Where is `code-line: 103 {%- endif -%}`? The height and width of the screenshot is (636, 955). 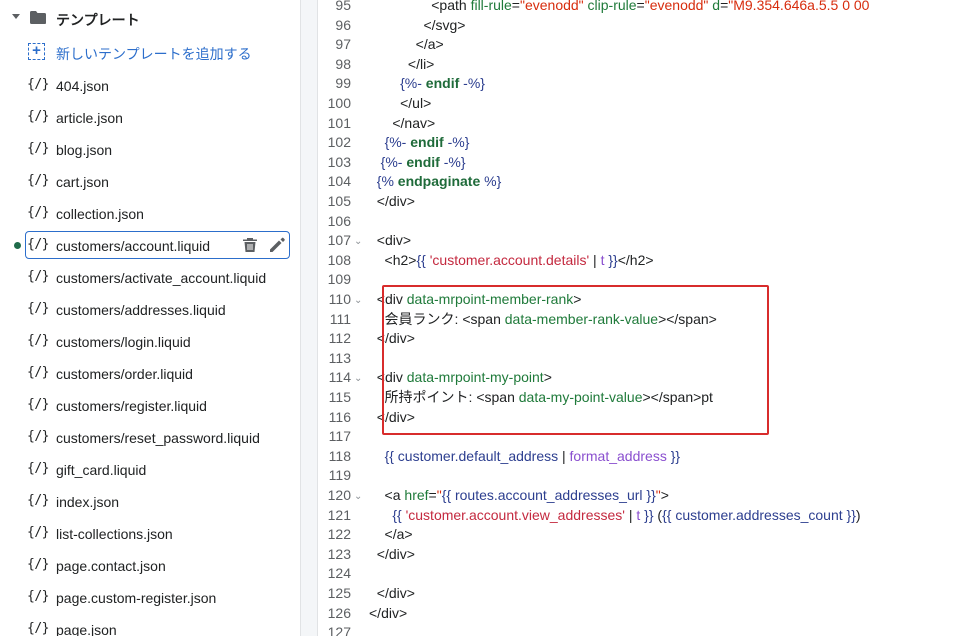 code-line: 103 {%- endif -%} is located at coordinates (628, 162).